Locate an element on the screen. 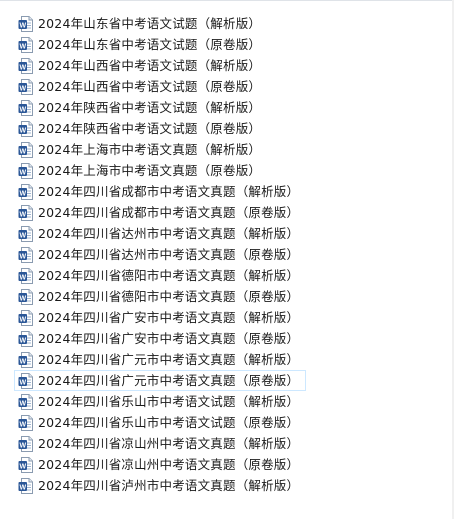 The width and height of the screenshot is (454, 519). file-item: W 2024年四川省德阳市中考语文真题（解析版） is located at coordinates (160, 275).